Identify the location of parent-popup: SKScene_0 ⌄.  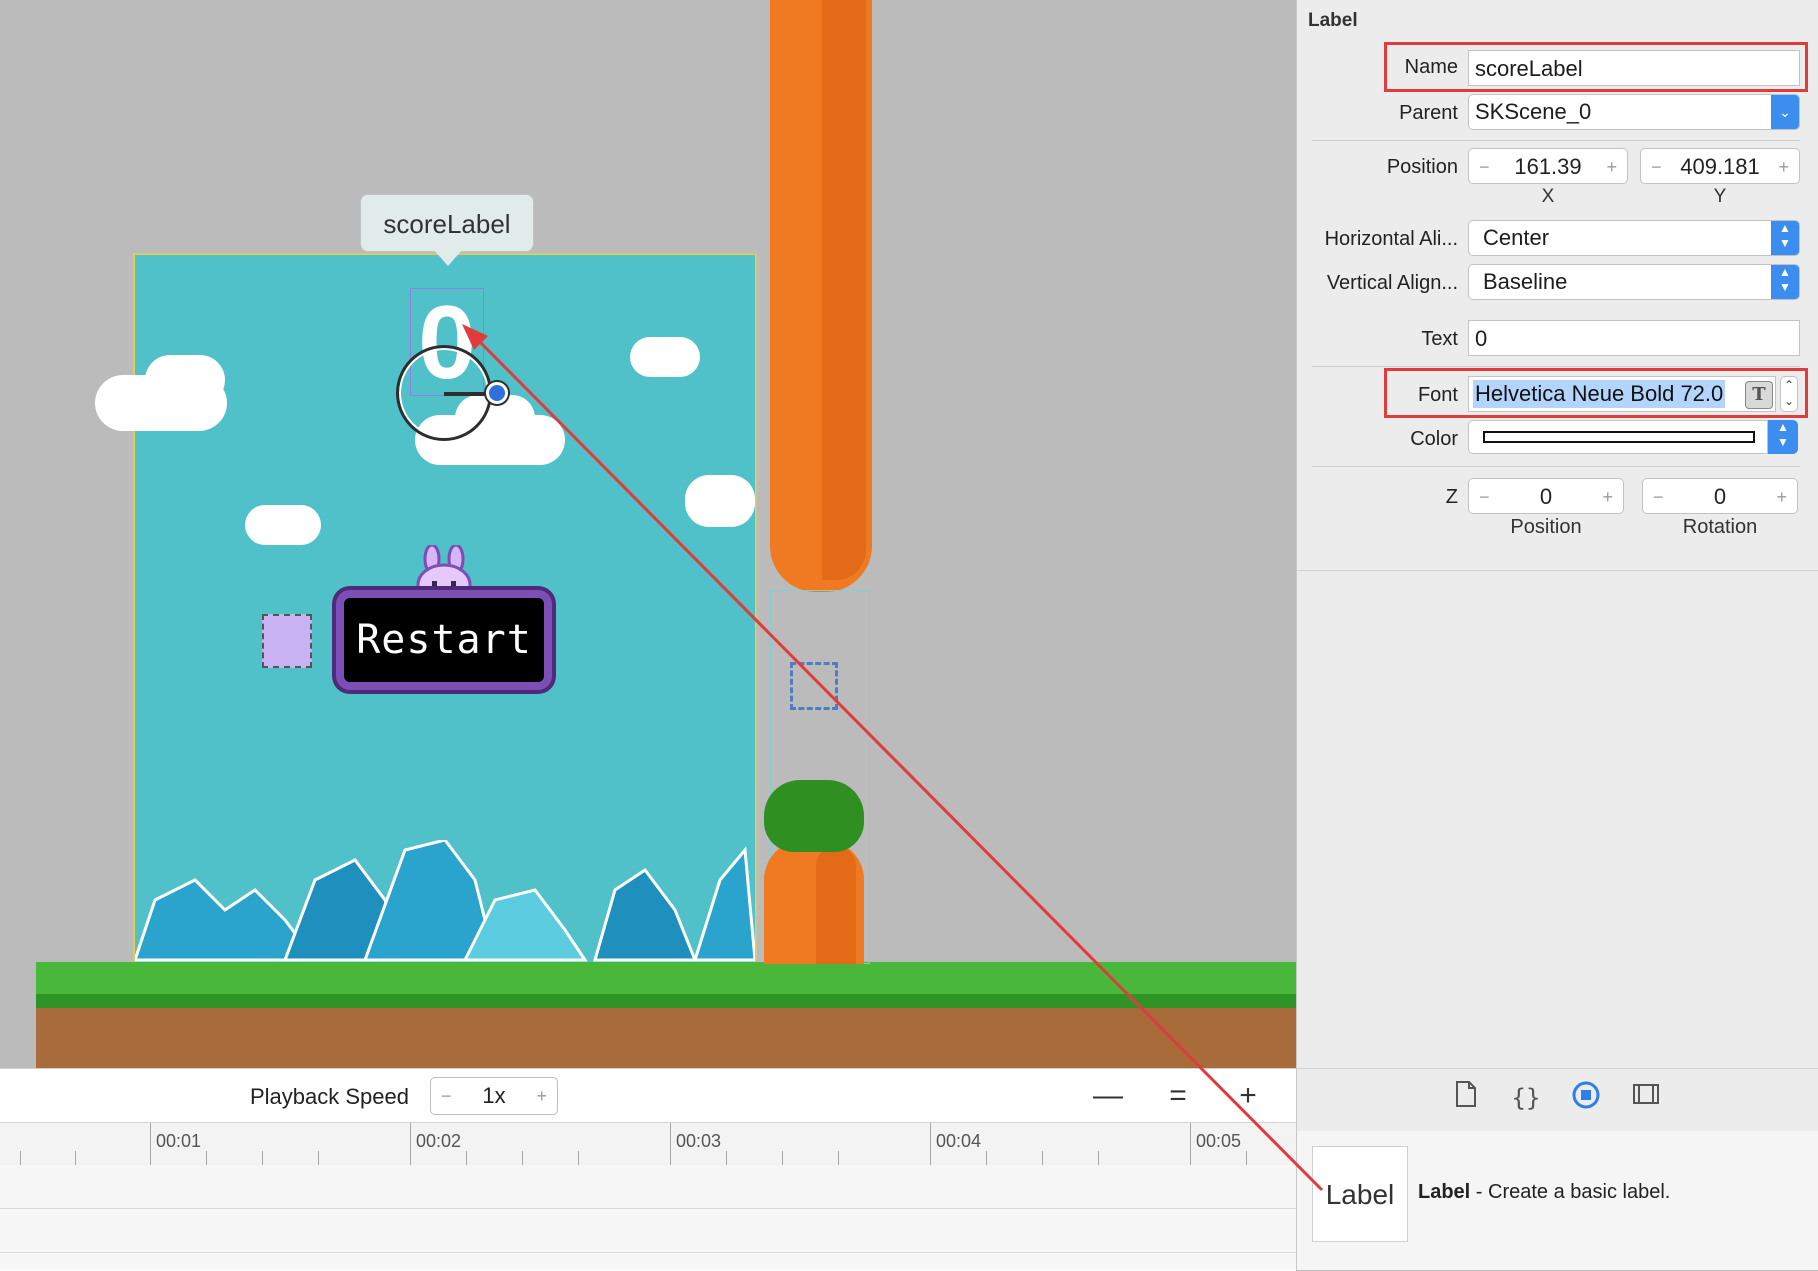
(1634, 112).